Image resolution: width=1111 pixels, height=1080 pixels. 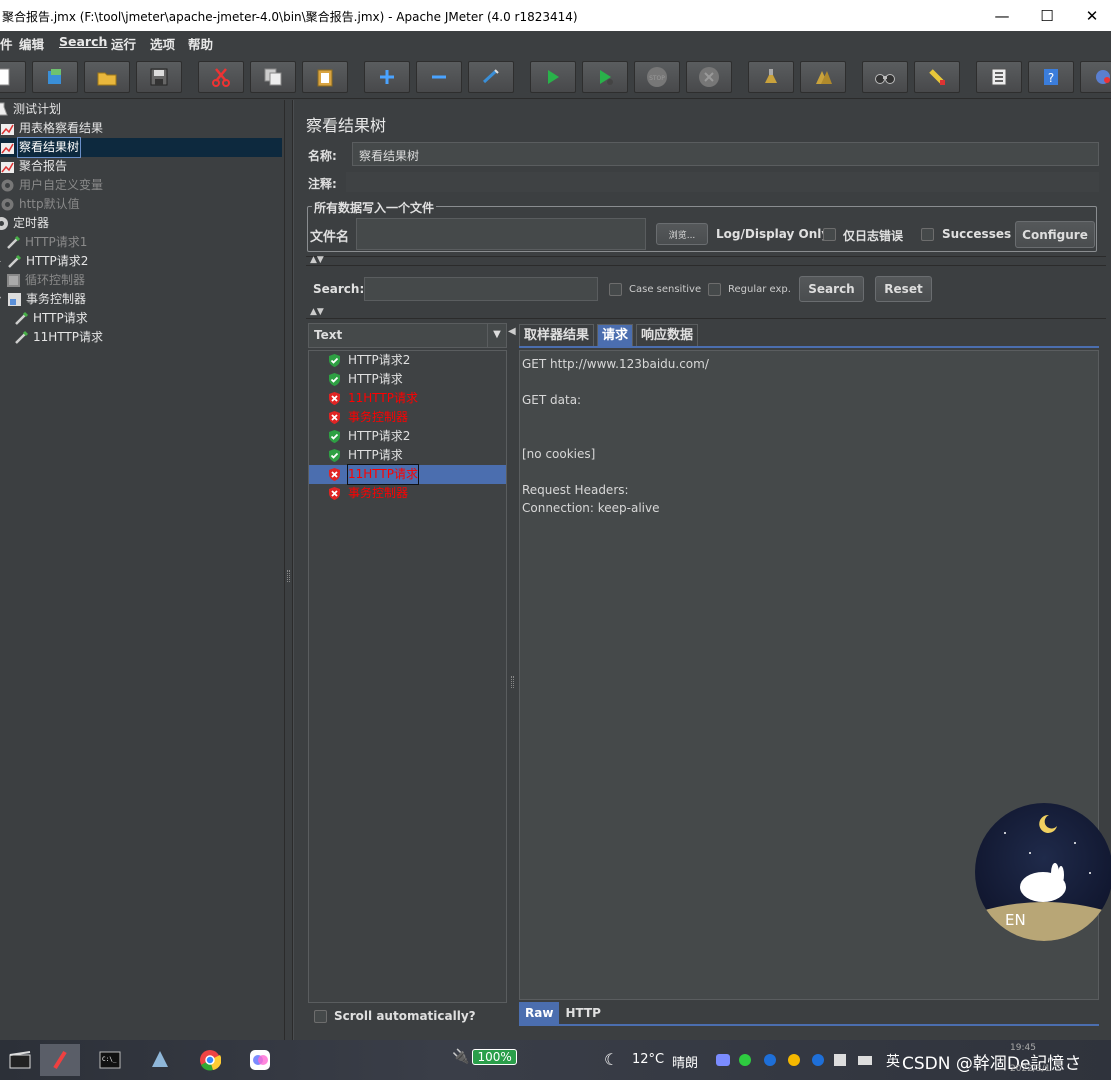 What do you see at coordinates (1023, 1048) in the screenshot?
I see `clock-time: 19:45` at bounding box center [1023, 1048].